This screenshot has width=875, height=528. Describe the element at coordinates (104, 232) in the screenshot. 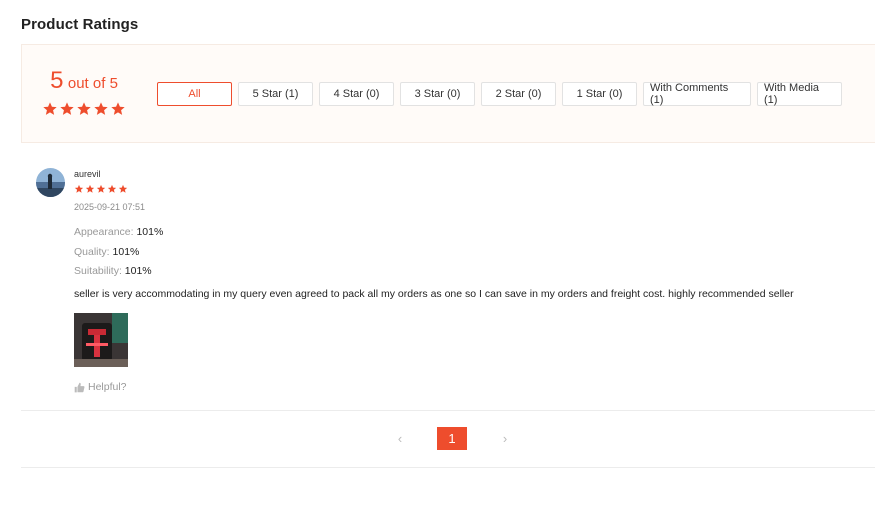

I see `attribute-key: Appearance:` at that location.